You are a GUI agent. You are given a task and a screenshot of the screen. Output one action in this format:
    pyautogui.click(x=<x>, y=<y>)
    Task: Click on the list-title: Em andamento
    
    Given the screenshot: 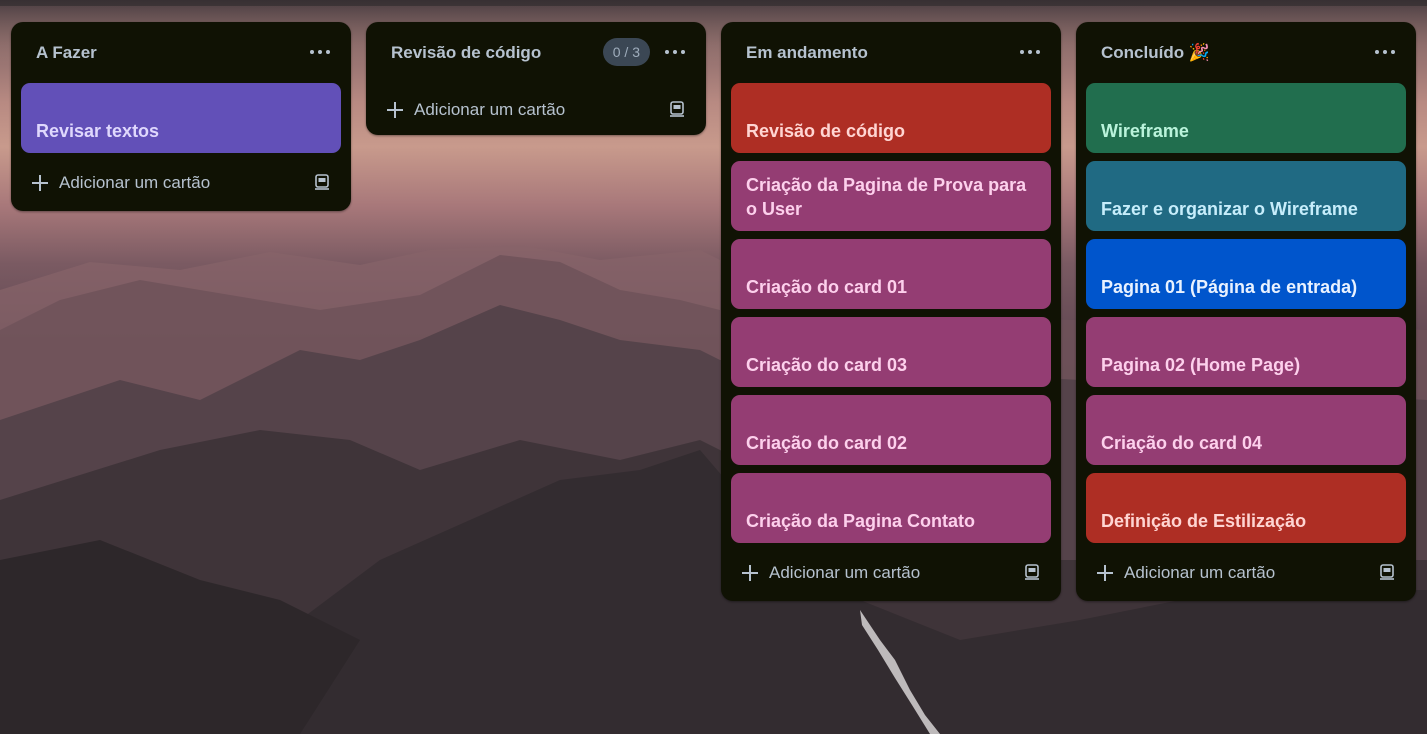 What is the action you would take?
    pyautogui.click(x=807, y=53)
    